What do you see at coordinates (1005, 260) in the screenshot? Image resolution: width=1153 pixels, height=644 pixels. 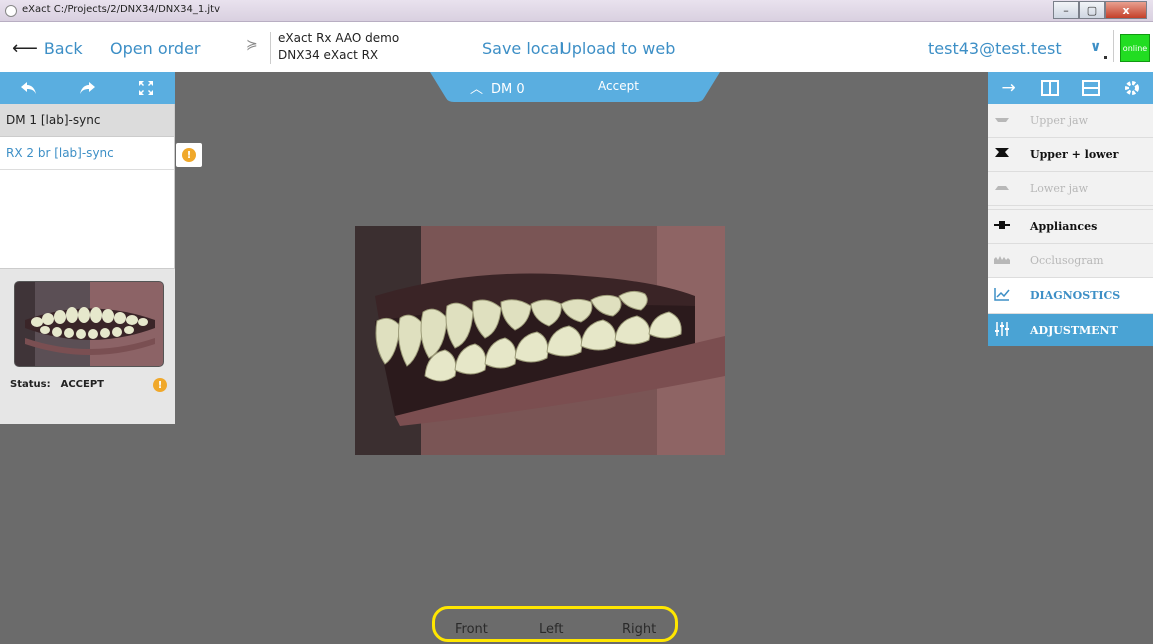 I see `occlusogram-icon` at bounding box center [1005, 260].